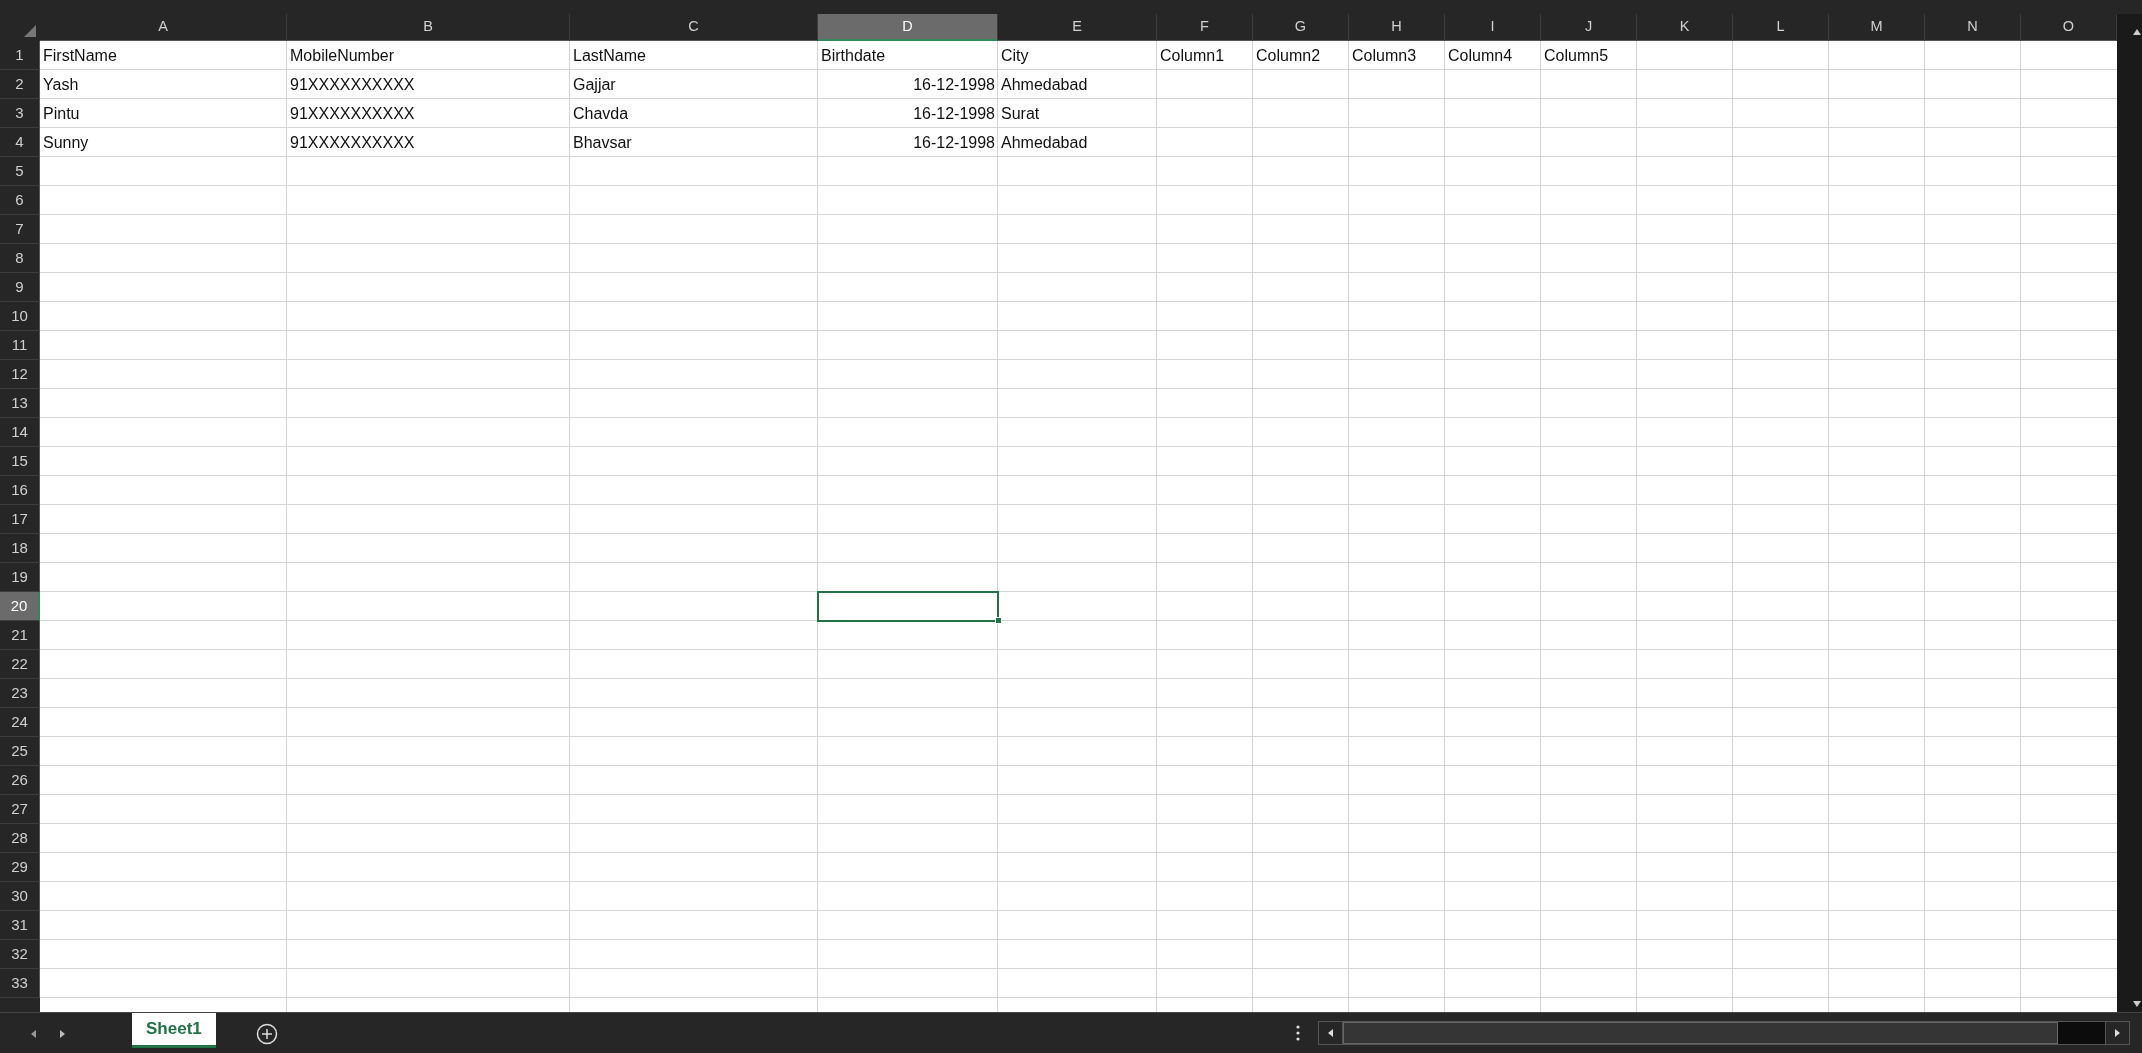 This screenshot has width=2142, height=1053. I want to click on table-cell-text: MobileNumber, so click(342, 55).